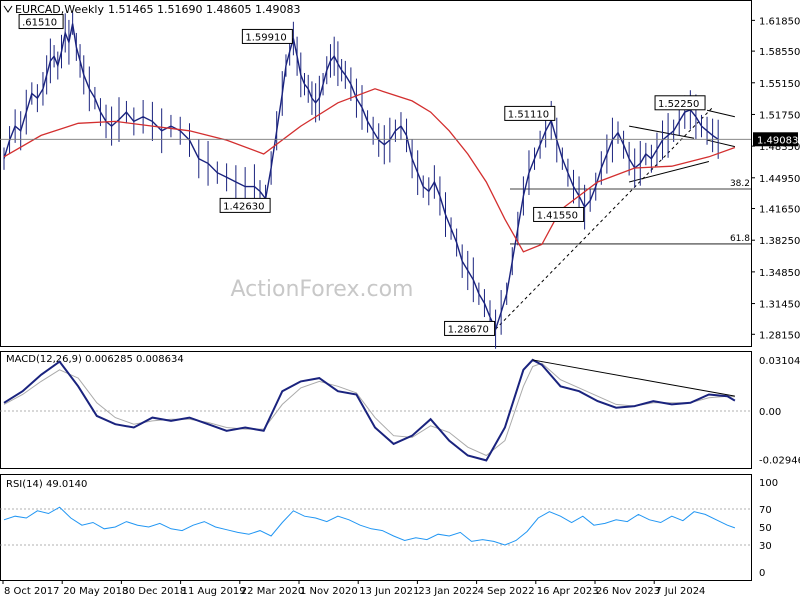 Image resolution: width=800 pixels, height=604 pixels. I want to click on trend-lines, so click(615, 218).